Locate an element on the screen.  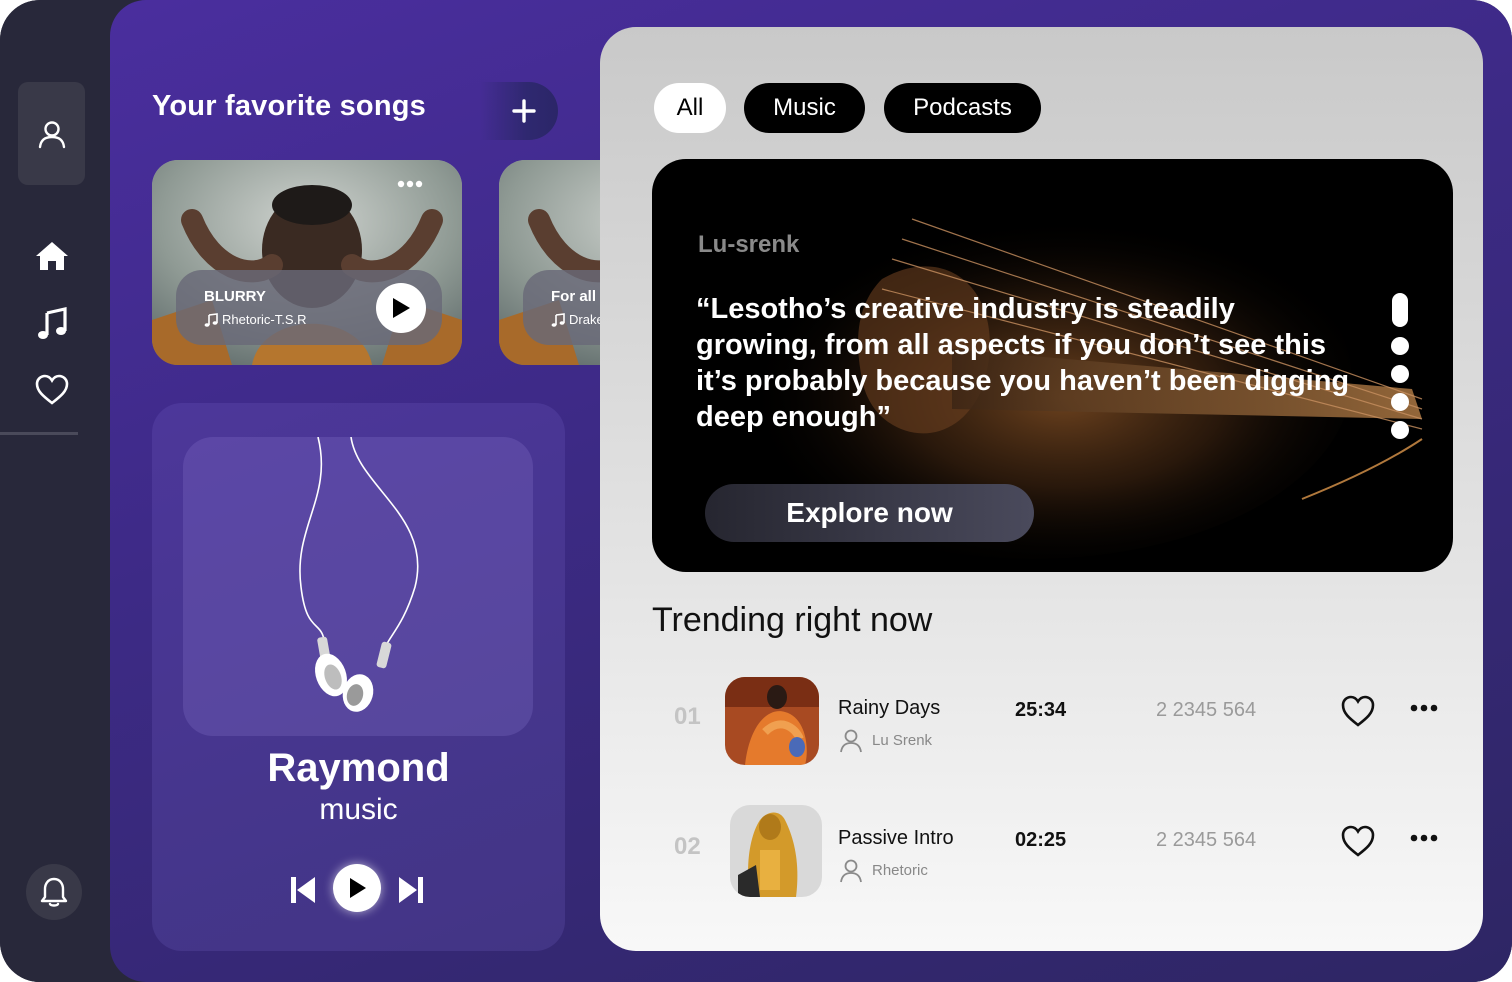
favorite-song-card: BLURRY Rhetoric-T.S.R is located at coordinates (307, 262).